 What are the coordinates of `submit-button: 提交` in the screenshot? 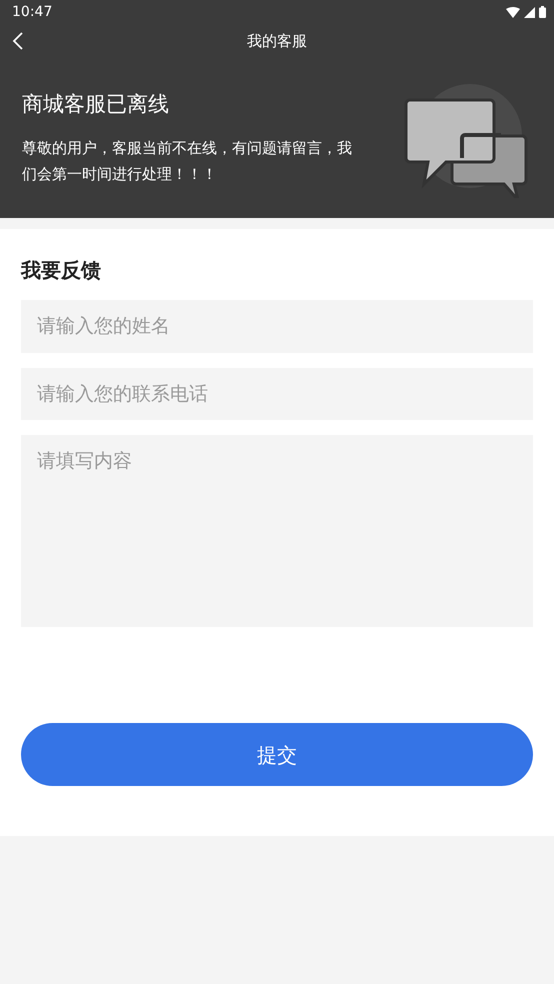 It's located at (277, 754).